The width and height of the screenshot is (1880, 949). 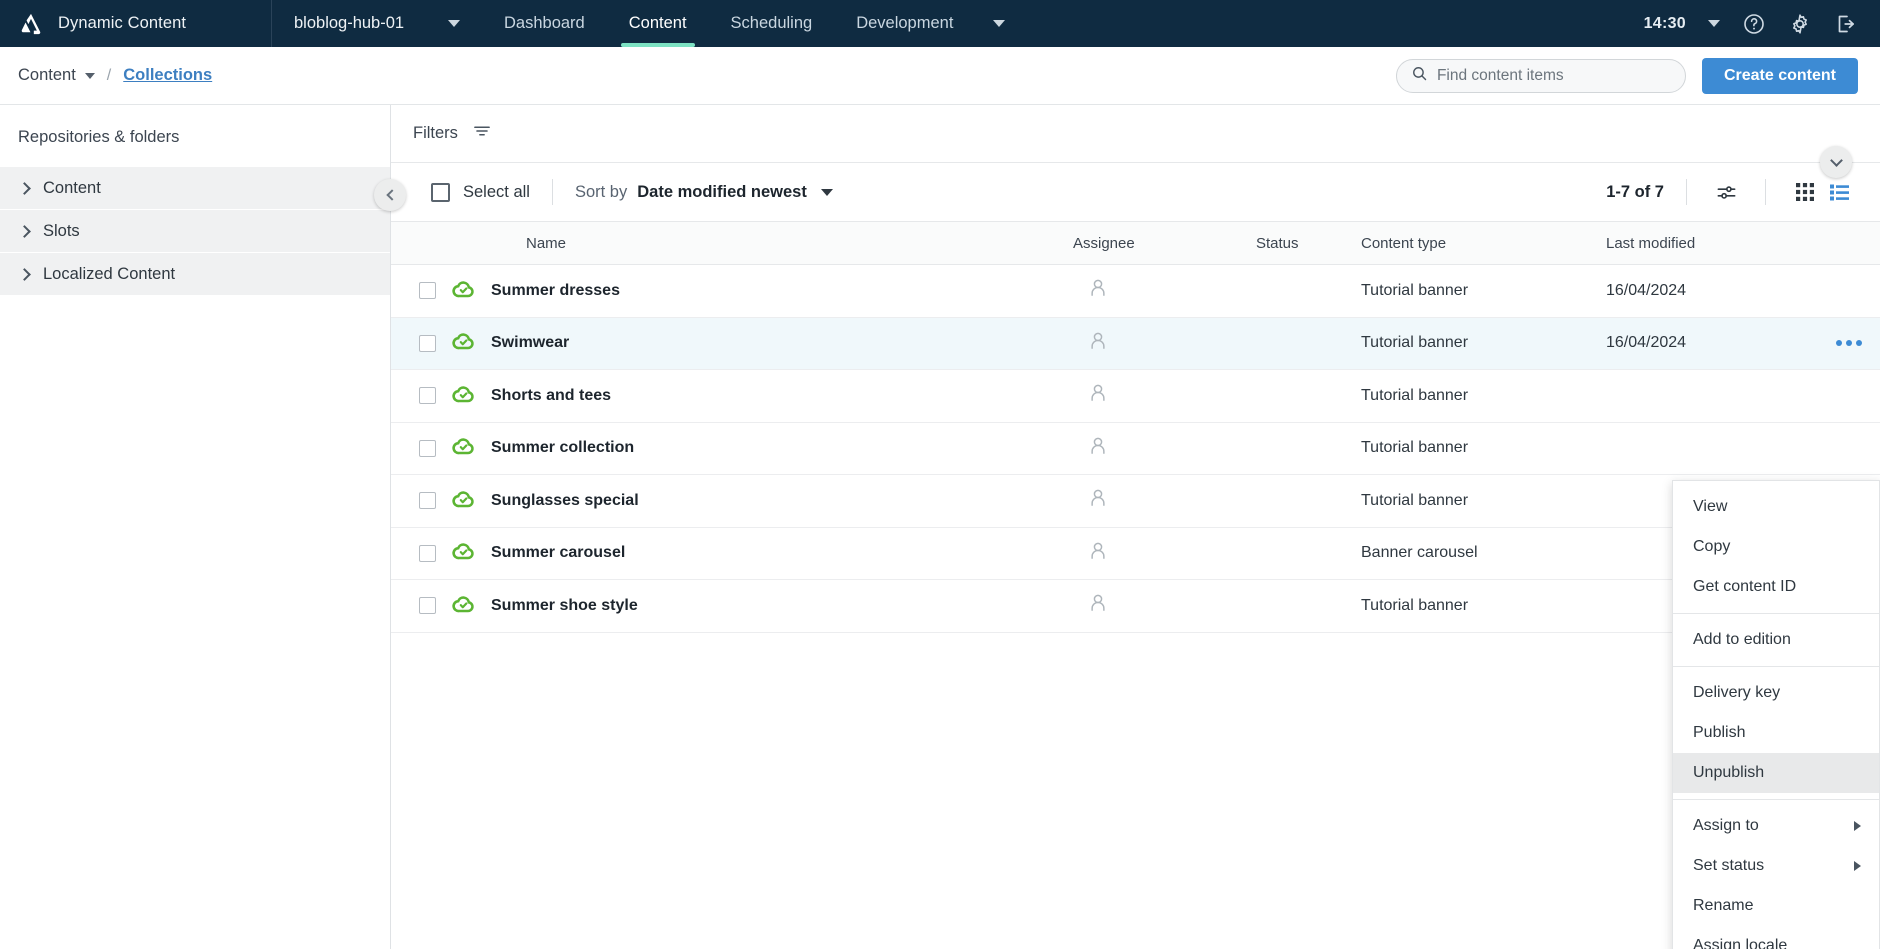 I want to click on search-box, so click(x=1540, y=75).